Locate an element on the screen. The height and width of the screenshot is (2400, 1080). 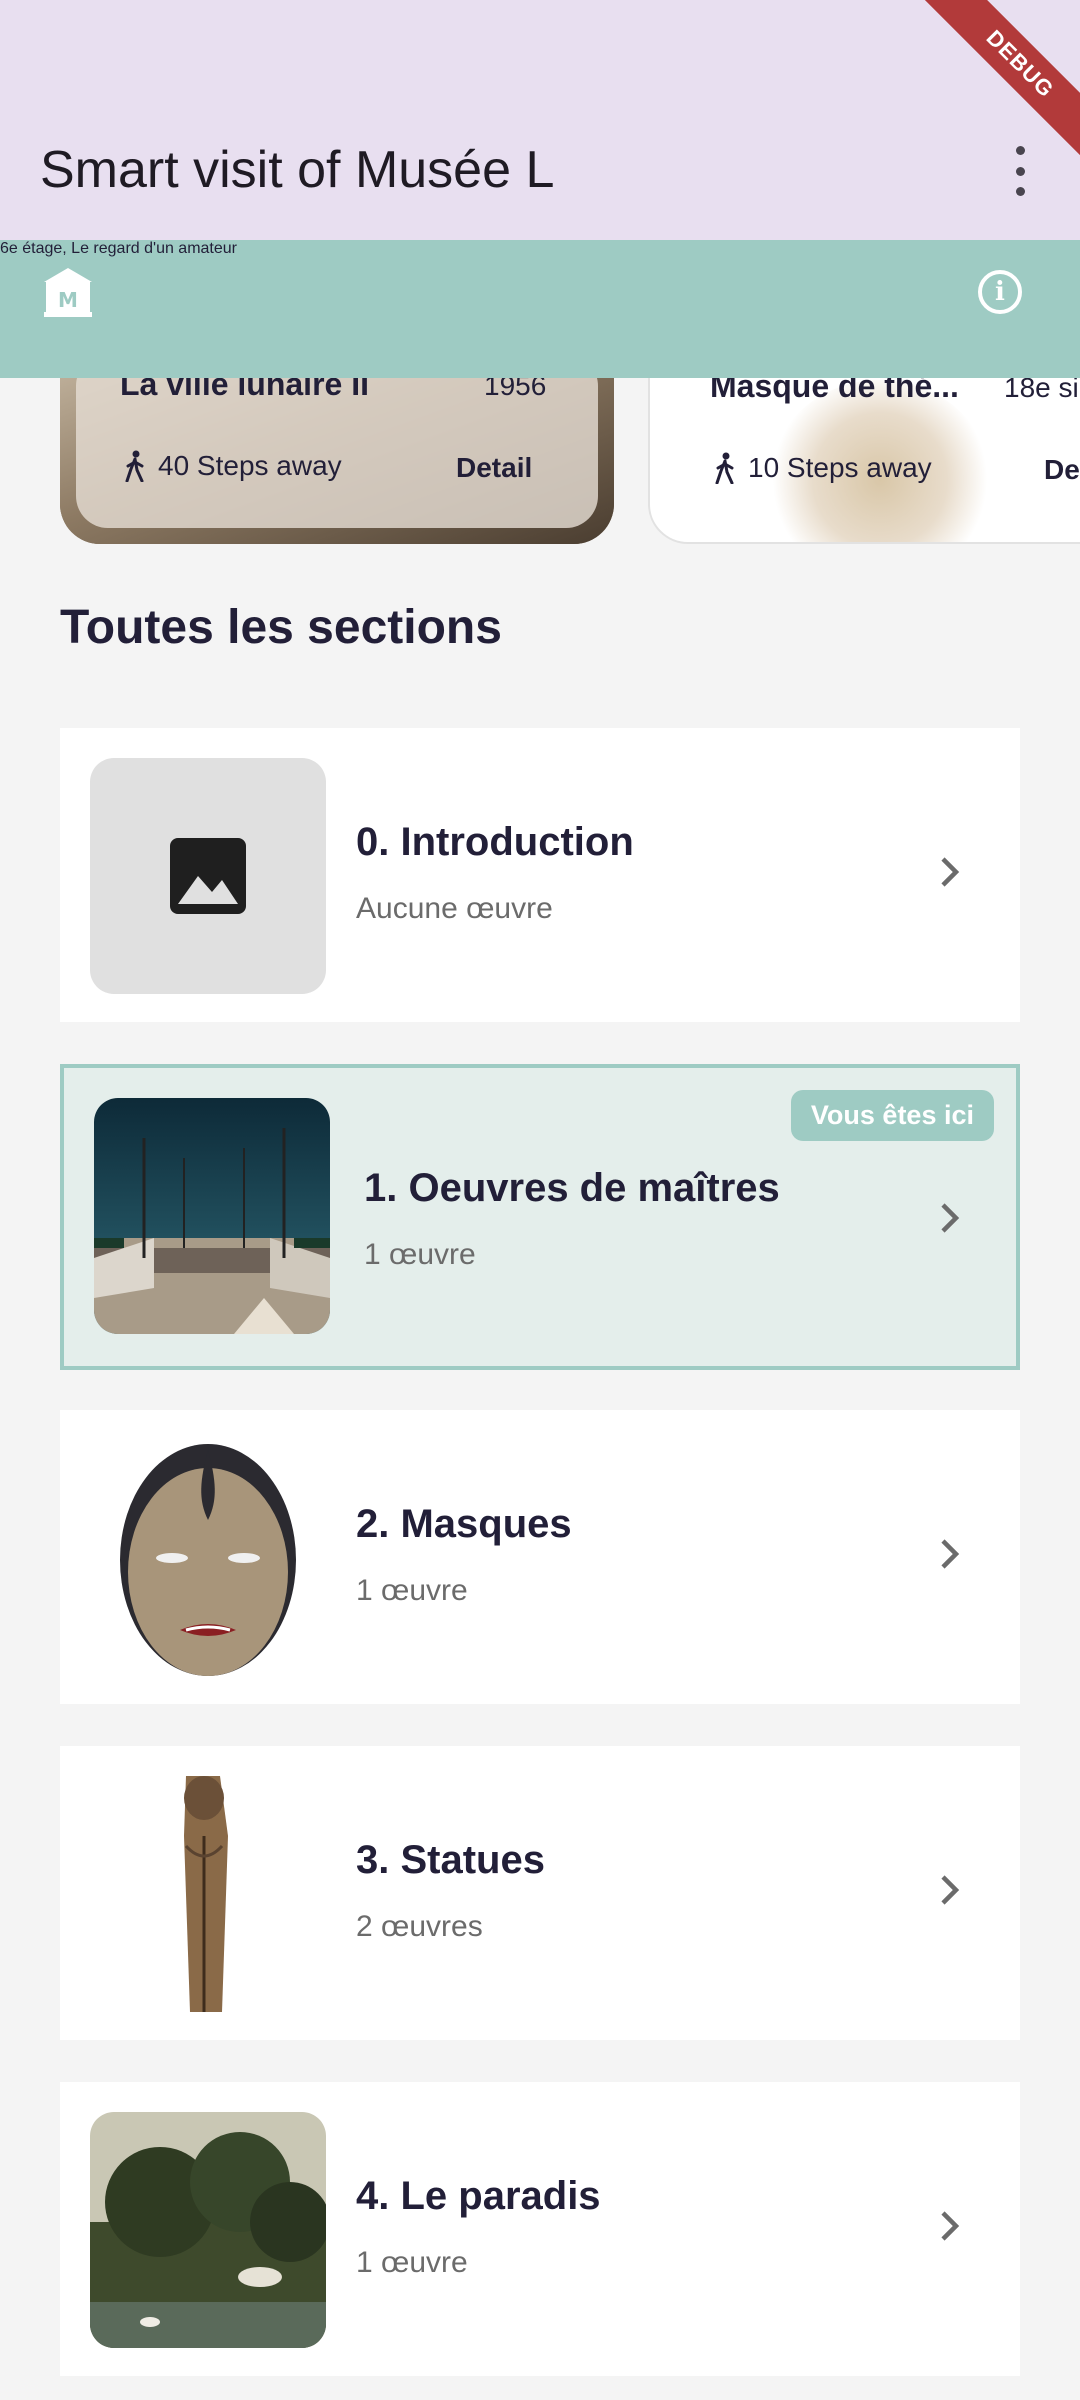
section-row-statues: 3. Statues 2 œuvres is located at coordinates (540, 1893).